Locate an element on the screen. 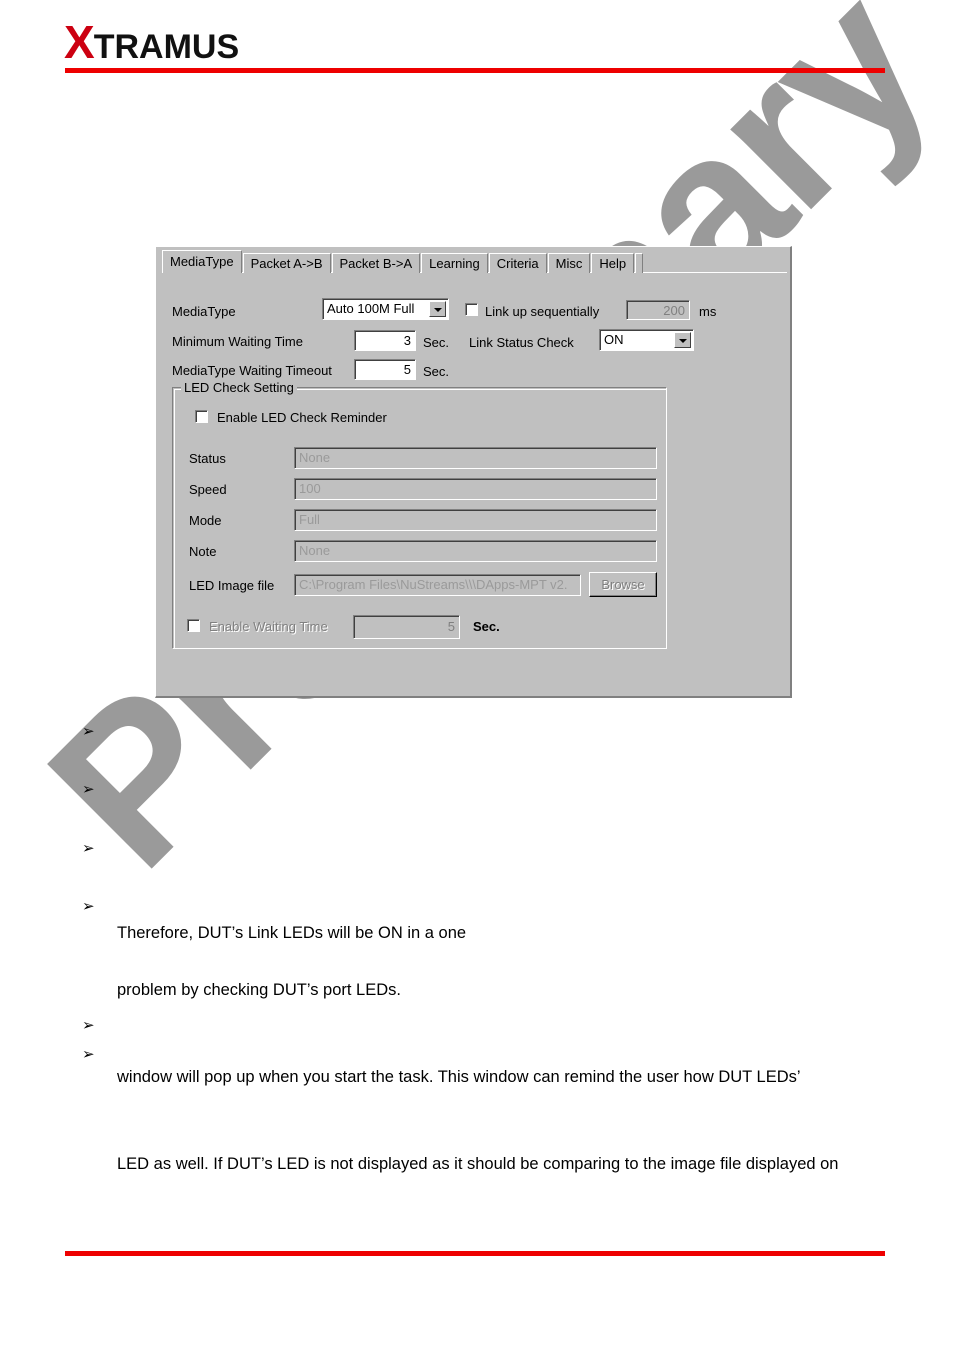 This screenshot has width=954, height=1350. tab-learning: Learning is located at coordinates (454, 263).